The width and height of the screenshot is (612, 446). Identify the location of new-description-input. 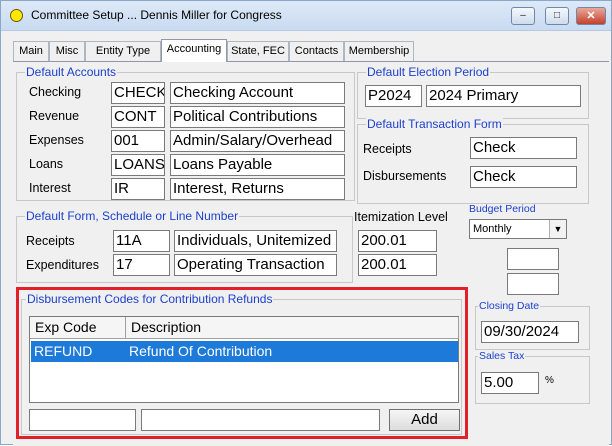
(260, 420).